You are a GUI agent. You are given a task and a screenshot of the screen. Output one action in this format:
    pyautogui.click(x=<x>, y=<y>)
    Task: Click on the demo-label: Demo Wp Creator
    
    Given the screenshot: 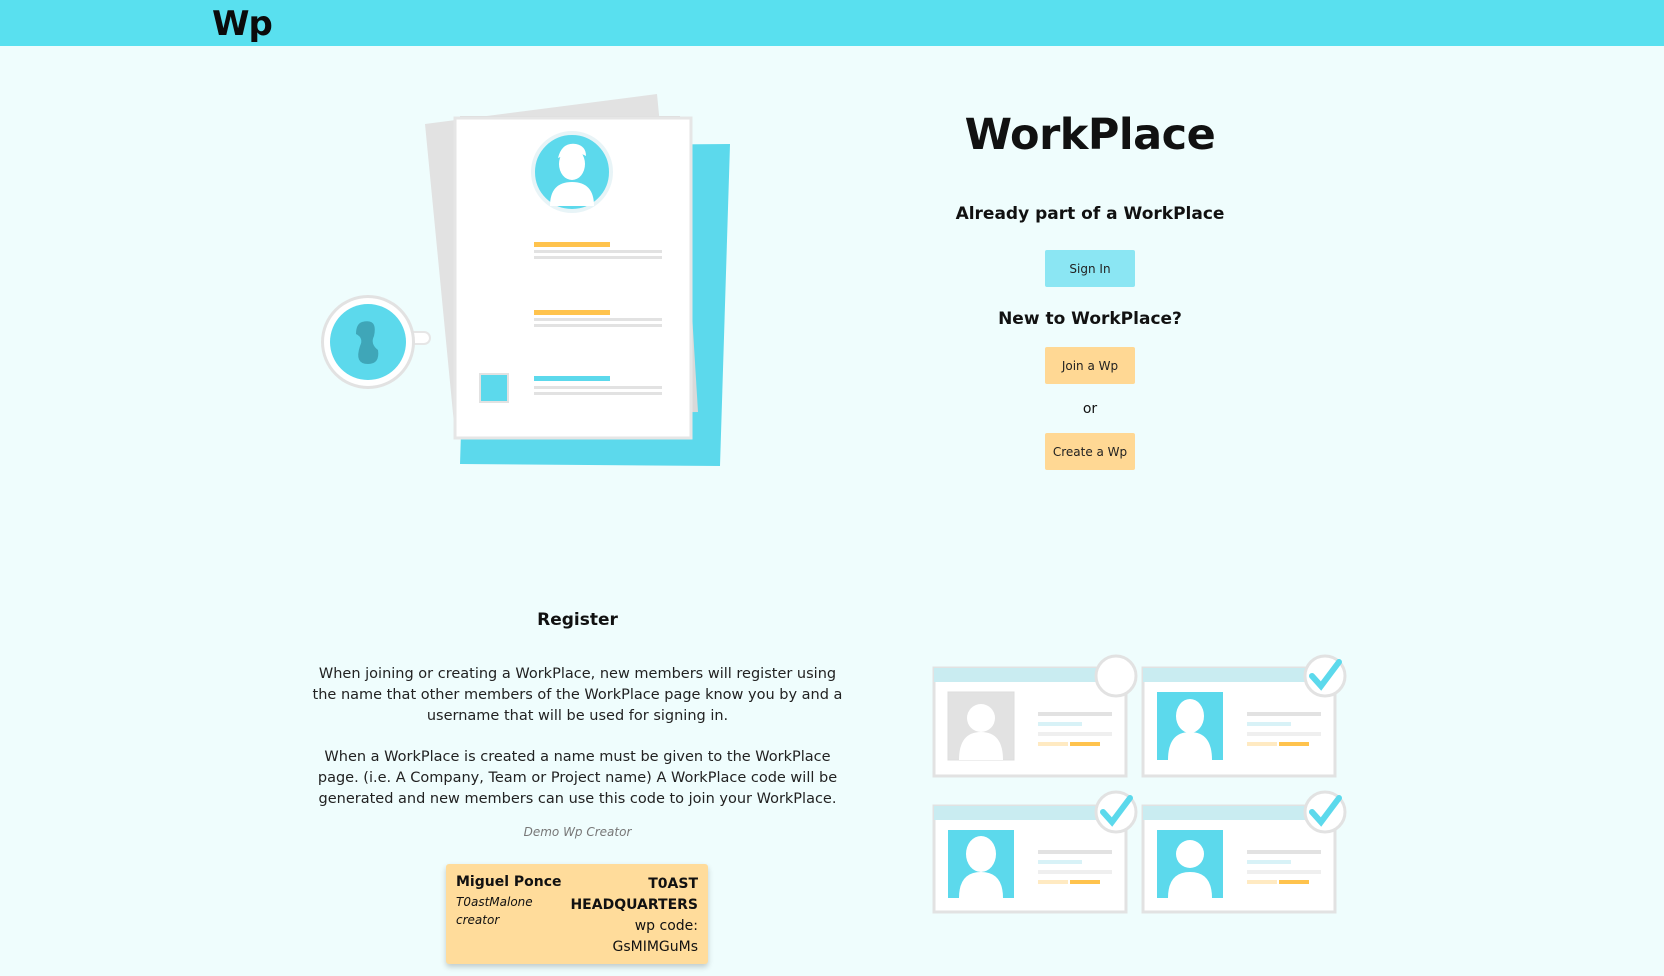 What is the action you would take?
    pyautogui.click(x=577, y=832)
    